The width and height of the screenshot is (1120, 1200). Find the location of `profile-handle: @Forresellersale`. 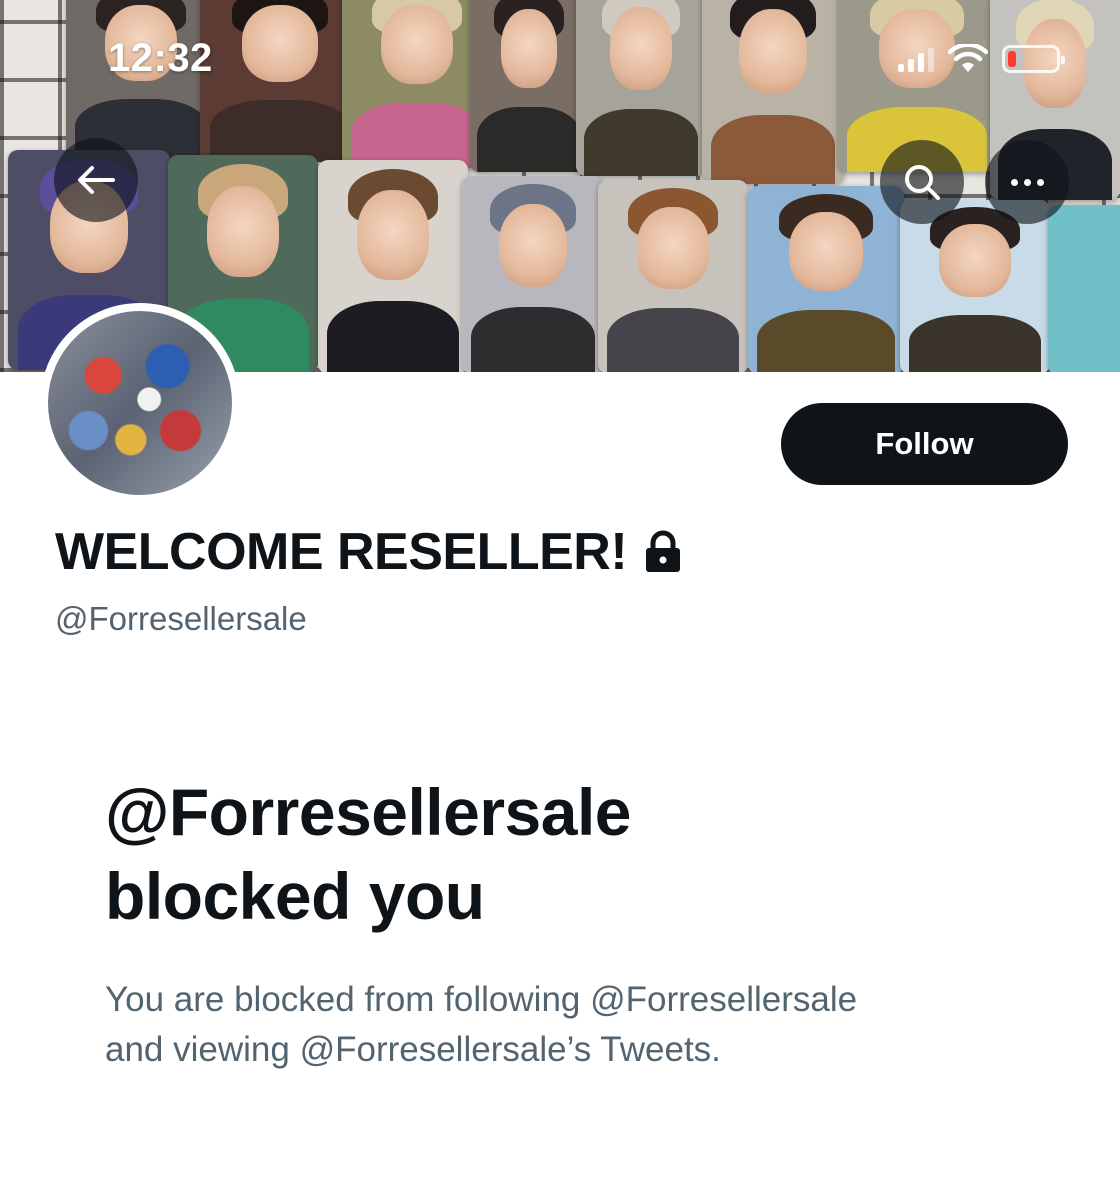

profile-handle: @Forresellersale is located at coordinates (181, 618).